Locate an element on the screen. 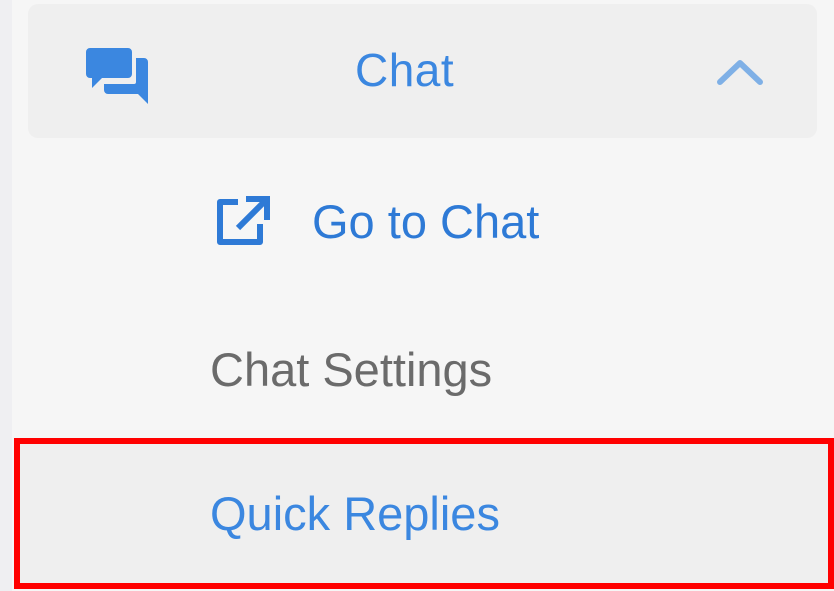  go-to-chat-label: Go to Chat is located at coordinates (426, 221).